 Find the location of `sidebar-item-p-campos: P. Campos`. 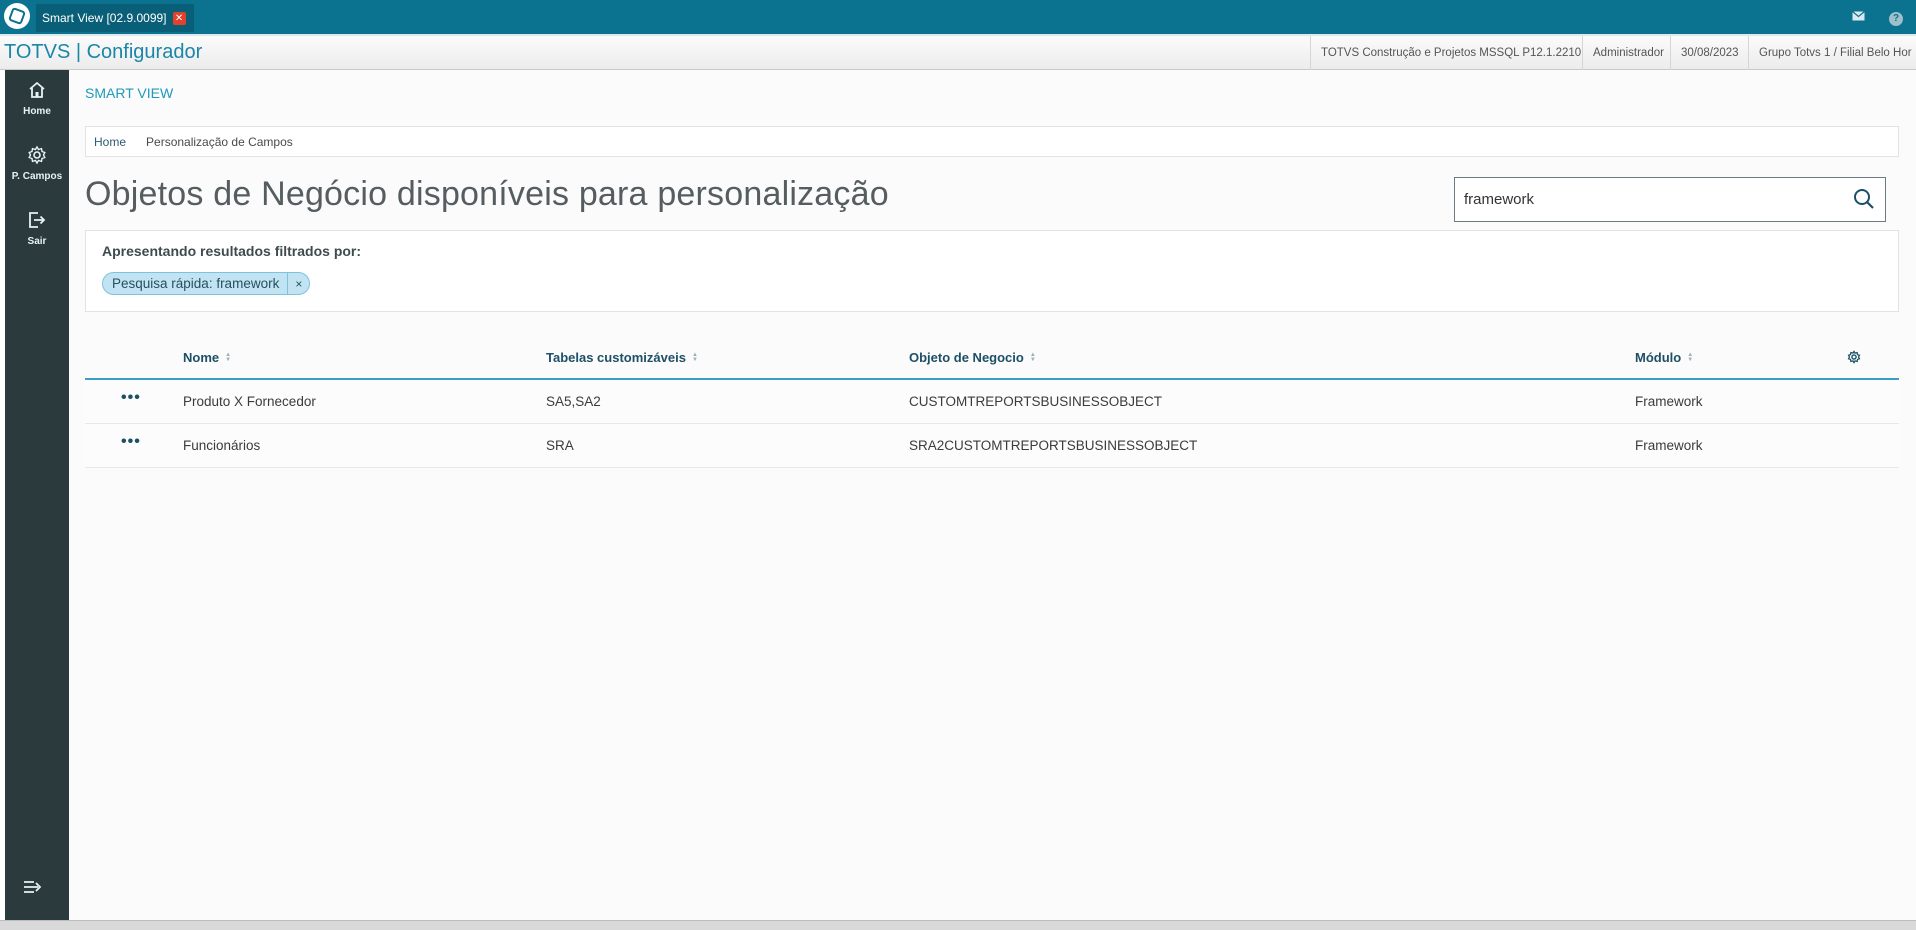

sidebar-item-p-campos: P. Campos is located at coordinates (37, 165).